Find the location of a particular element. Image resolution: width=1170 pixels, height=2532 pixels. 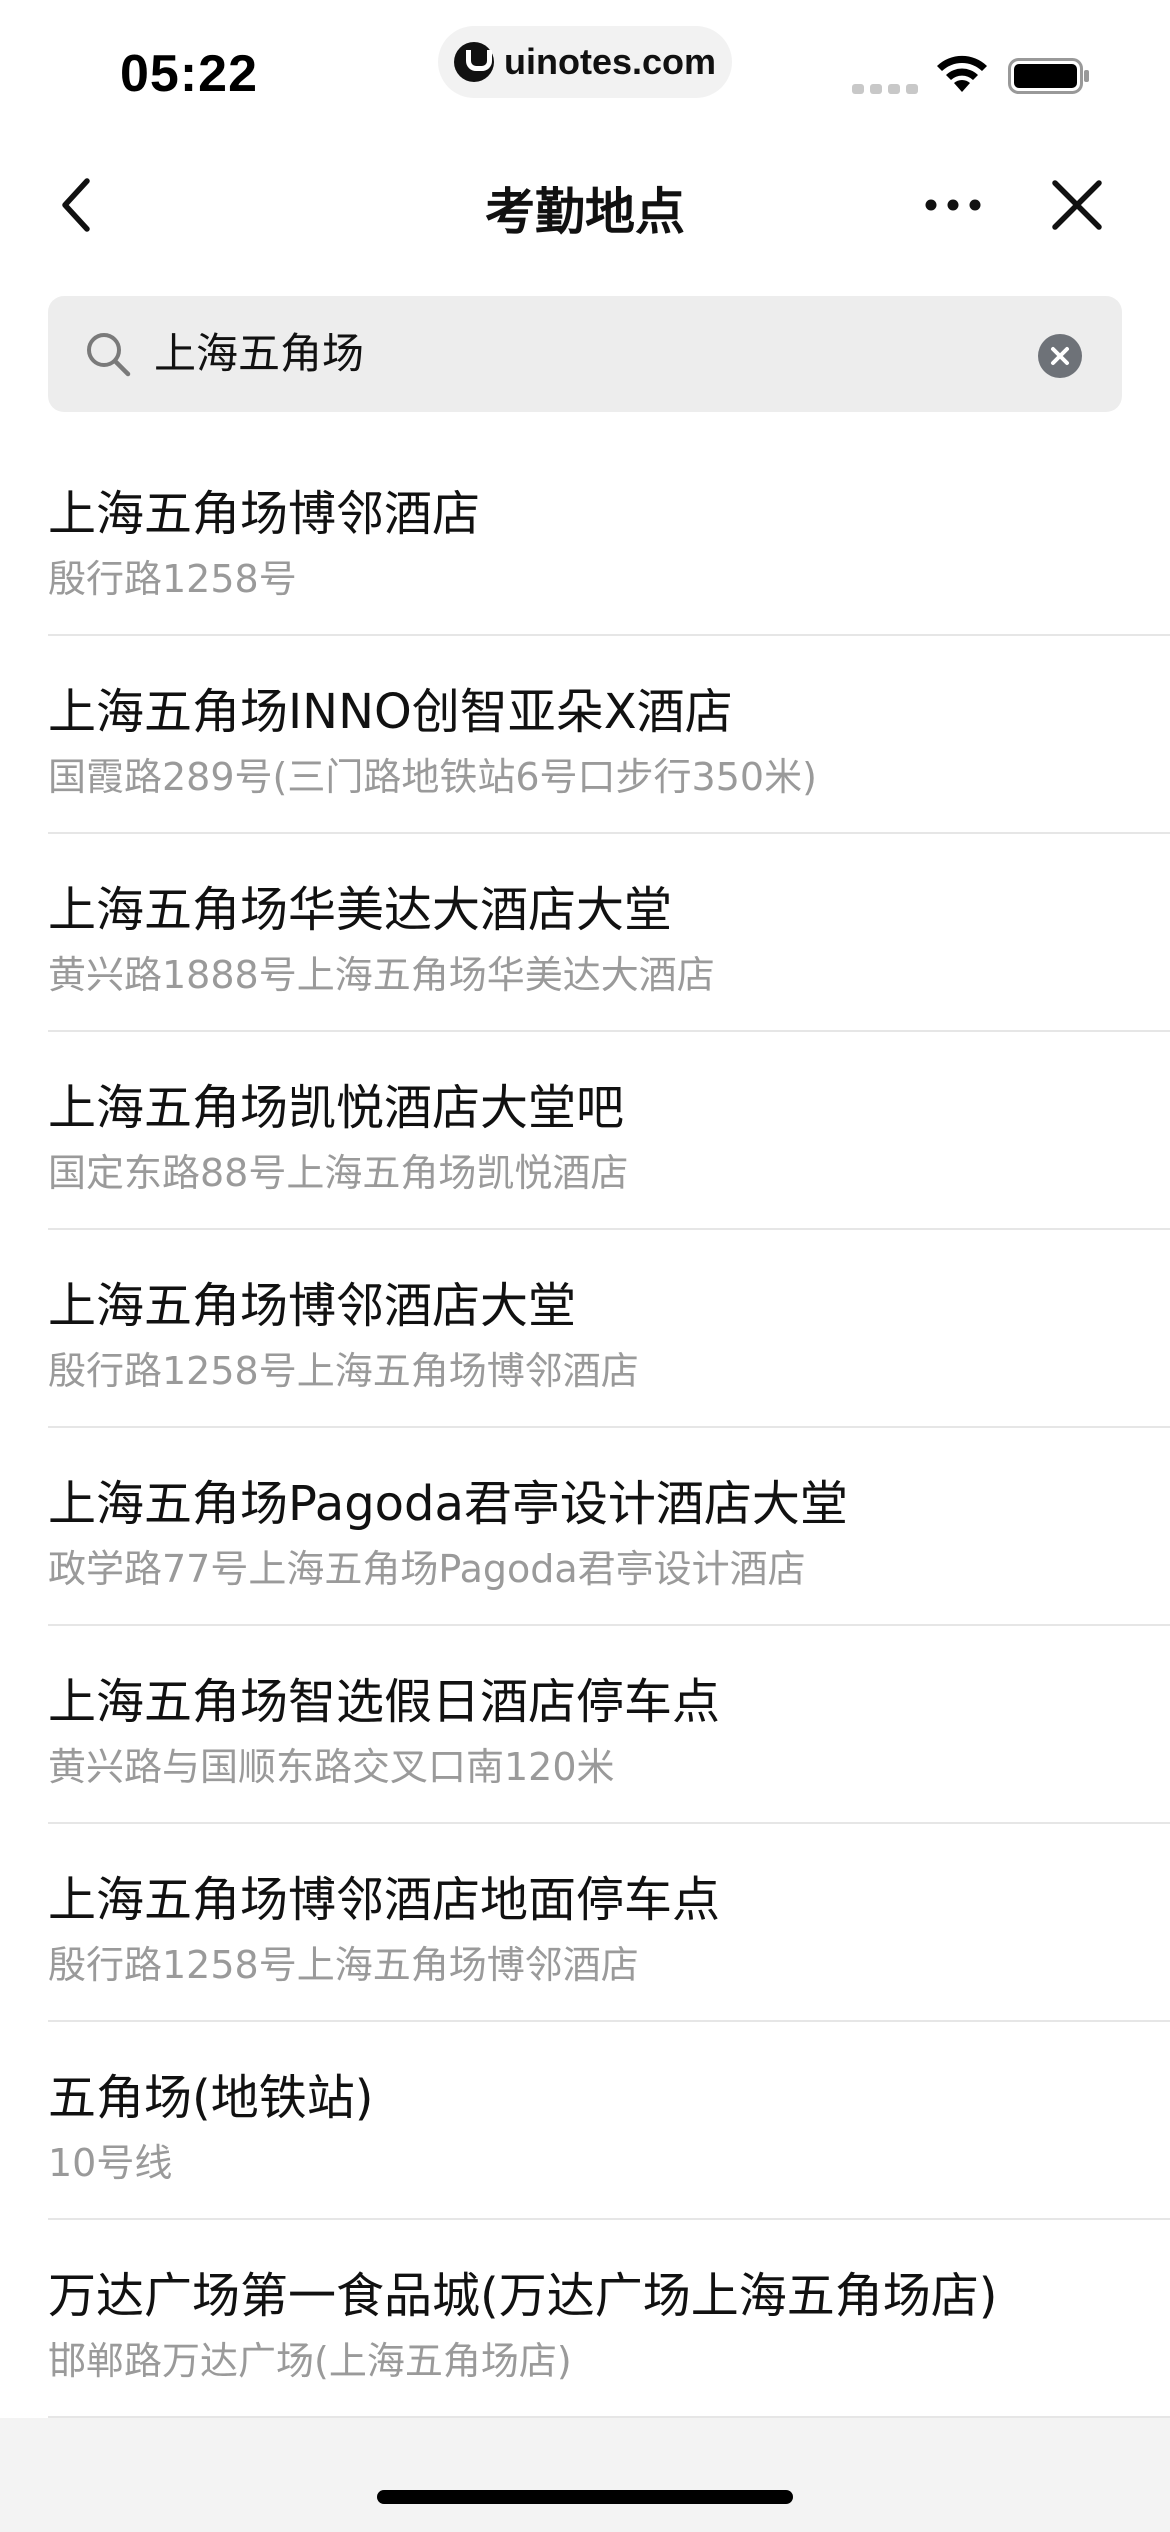

list-item: 上海五角场博邻酒店 殷行路1258号 is located at coordinates (585, 537).